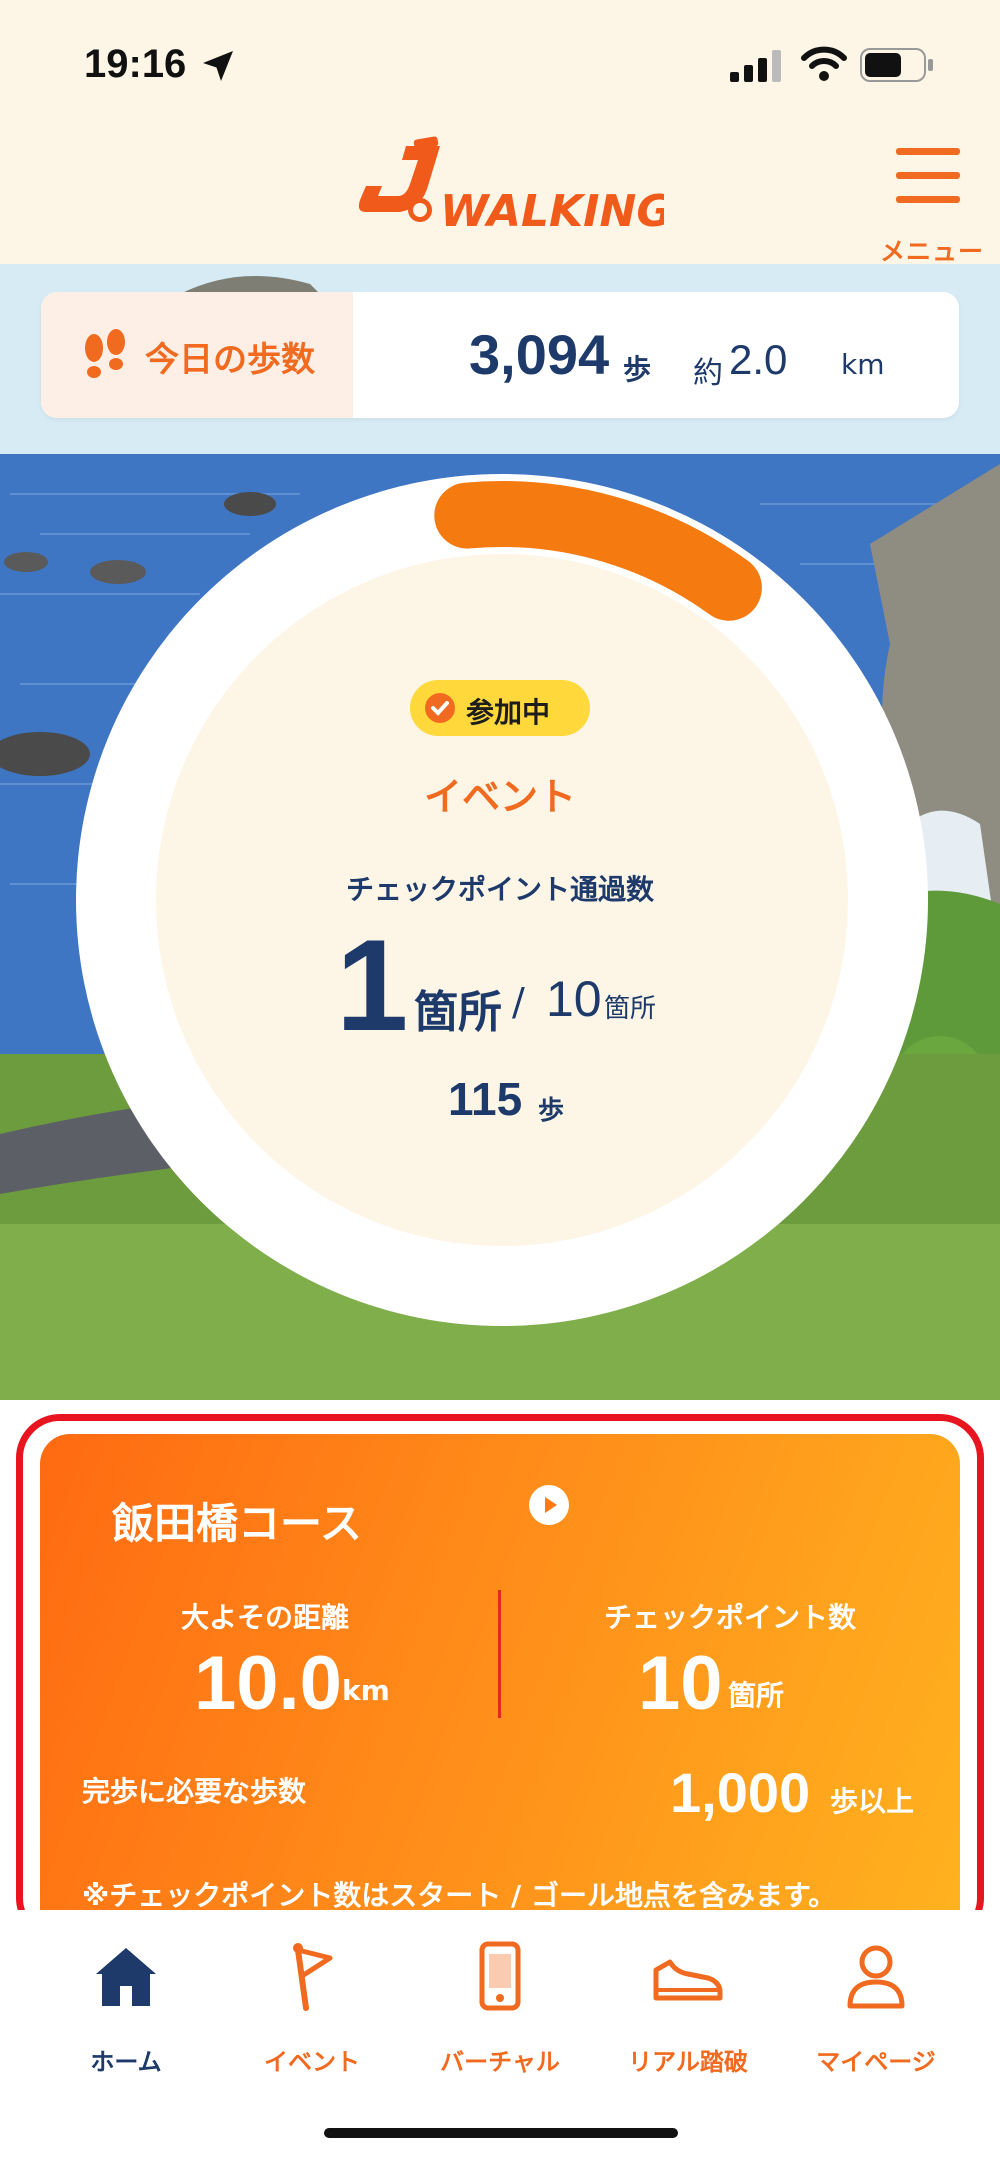 Image resolution: width=1000 pixels, height=2164 pixels. I want to click on checkpoints-passed-value: 1, so click(372, 985).